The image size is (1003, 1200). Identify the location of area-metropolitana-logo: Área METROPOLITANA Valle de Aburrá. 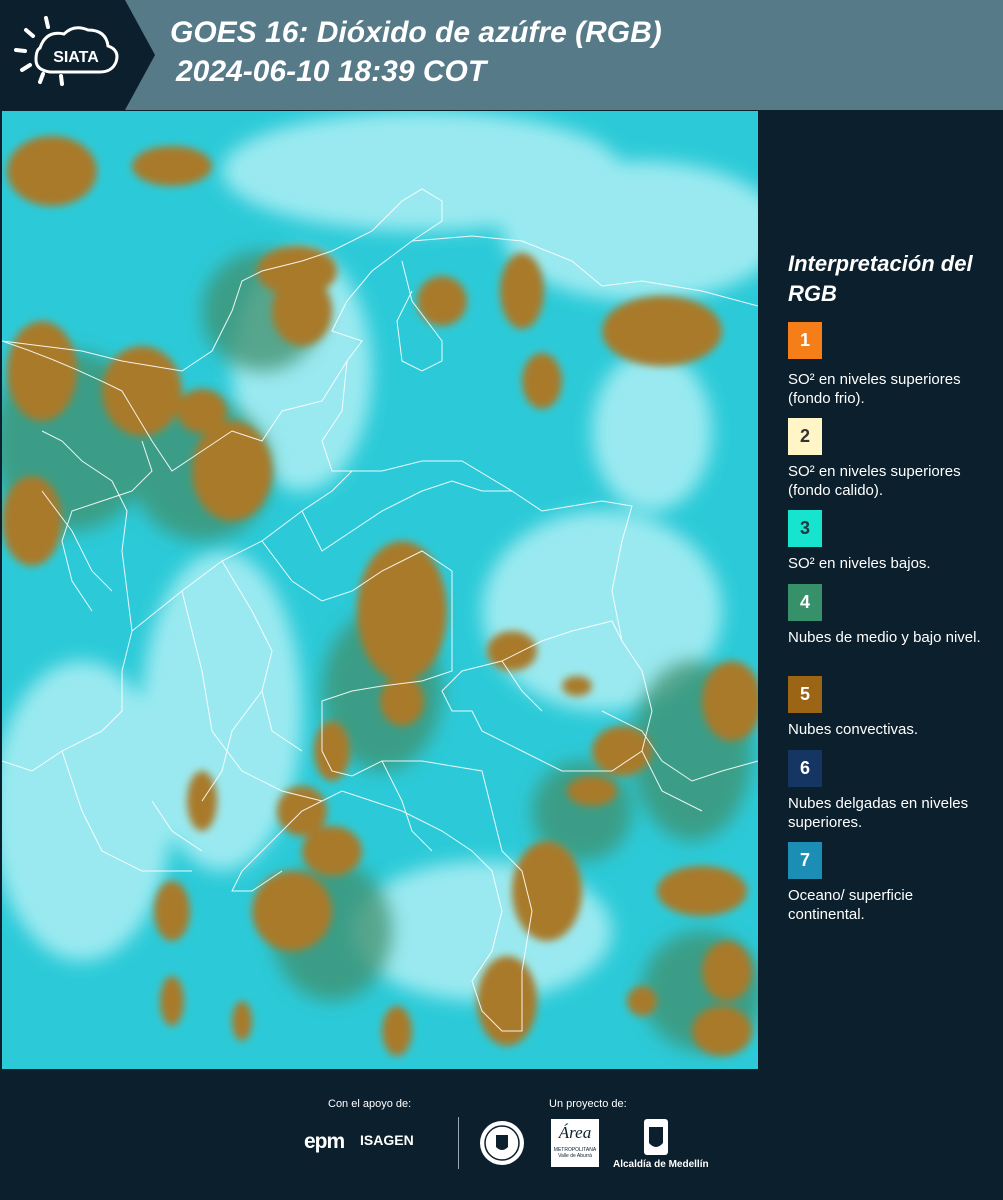
(575, 1143).